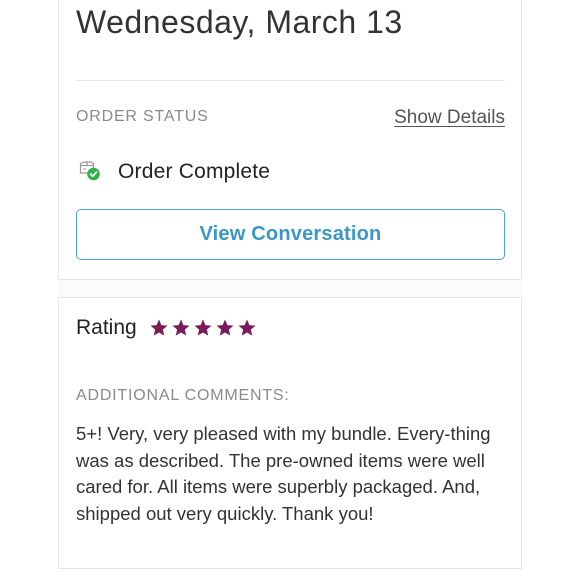 The width and height of the screenshot is (580, 580). Describe the element at coordinates (142, 116) in the screenshot. I see `order-status-heading: ORDER STATUS` at that location.